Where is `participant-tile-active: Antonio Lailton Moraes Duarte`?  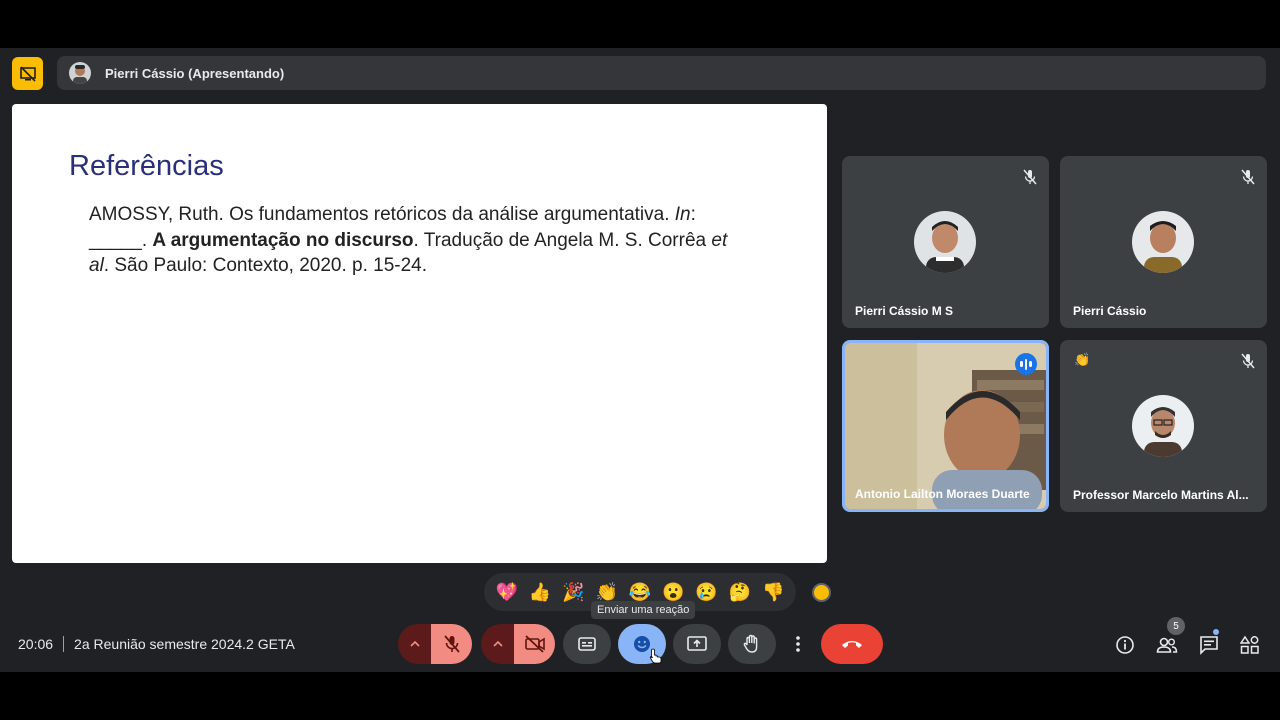
participant-tile-active: Antonio Lailton Moraes Duarte is located at coordinates (945, 426).